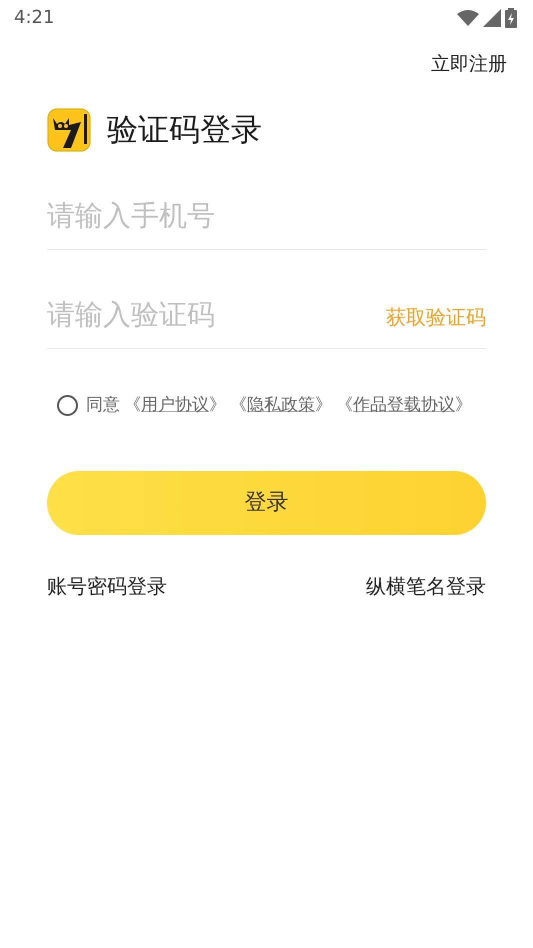 The height and width of the screenshot is (948, 533). What do you see at coordinates (175, 405) in the screenshot?
I see `agreement-link: 《用户协议》` at bounding box center [175, 405].